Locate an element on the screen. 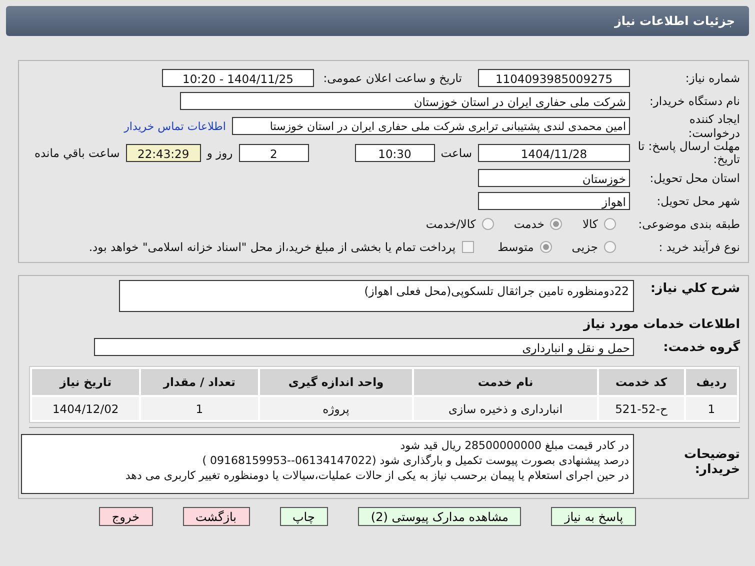  buyer-contact-link: اطلاعات تماس خریدار is located at coordinates (175, 126).